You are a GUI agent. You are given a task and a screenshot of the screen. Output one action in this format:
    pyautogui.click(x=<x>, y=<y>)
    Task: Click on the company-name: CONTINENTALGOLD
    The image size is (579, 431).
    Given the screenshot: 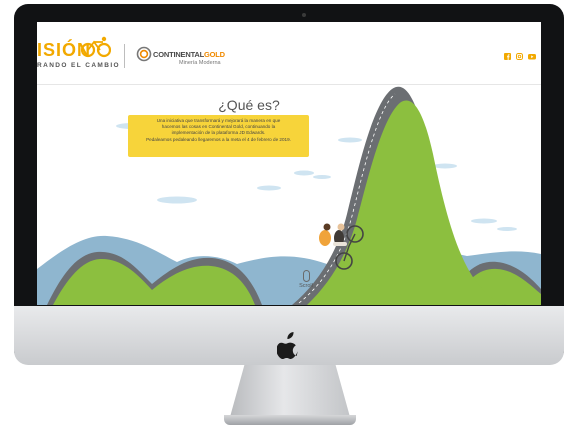 What is the action you would take?
    pyautogui.click(x=189, y=54)
    